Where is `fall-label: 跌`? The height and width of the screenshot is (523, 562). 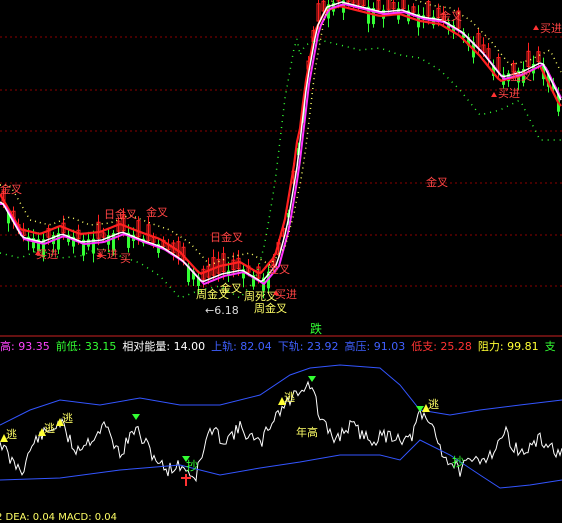 fall-label: 跌 is located at coordinates (316, 328).